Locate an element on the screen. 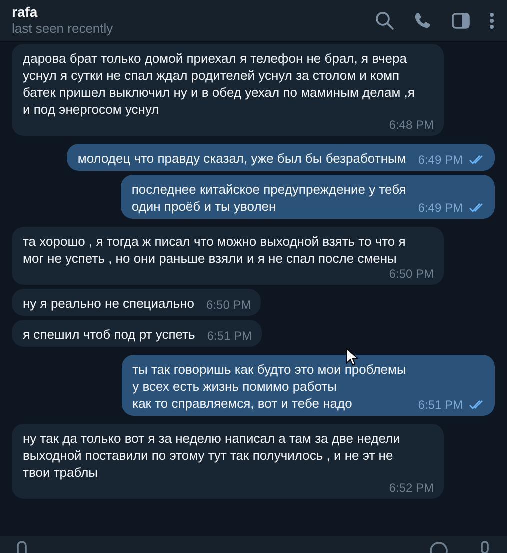 The width and height of the screenshot is (507, 553). more-options-icon is located at coordinates (492, 20).